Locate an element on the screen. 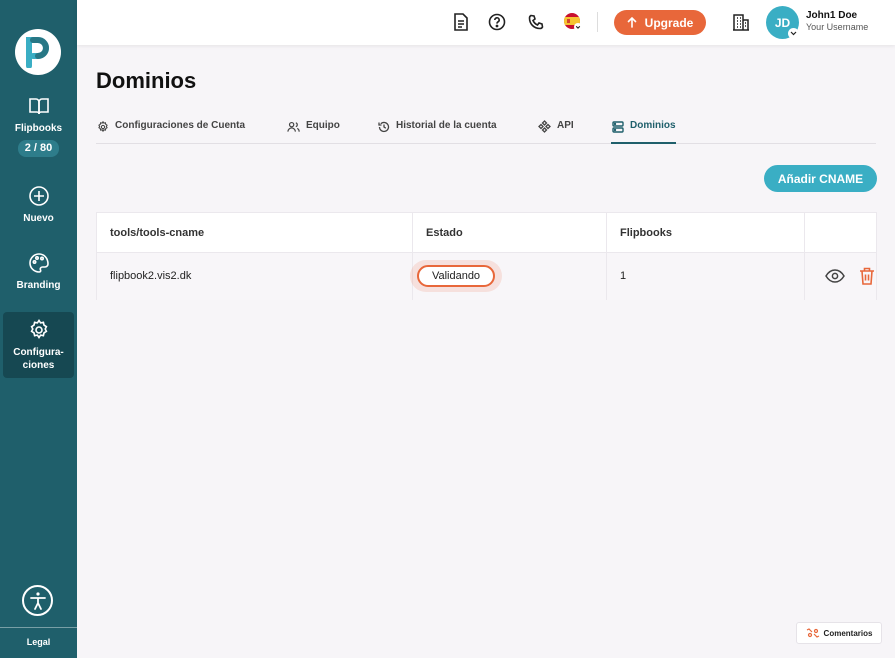 The height and width of the screenshot is (658, 895). feedback-button: Comentarios is located at coordinates (839, 633).